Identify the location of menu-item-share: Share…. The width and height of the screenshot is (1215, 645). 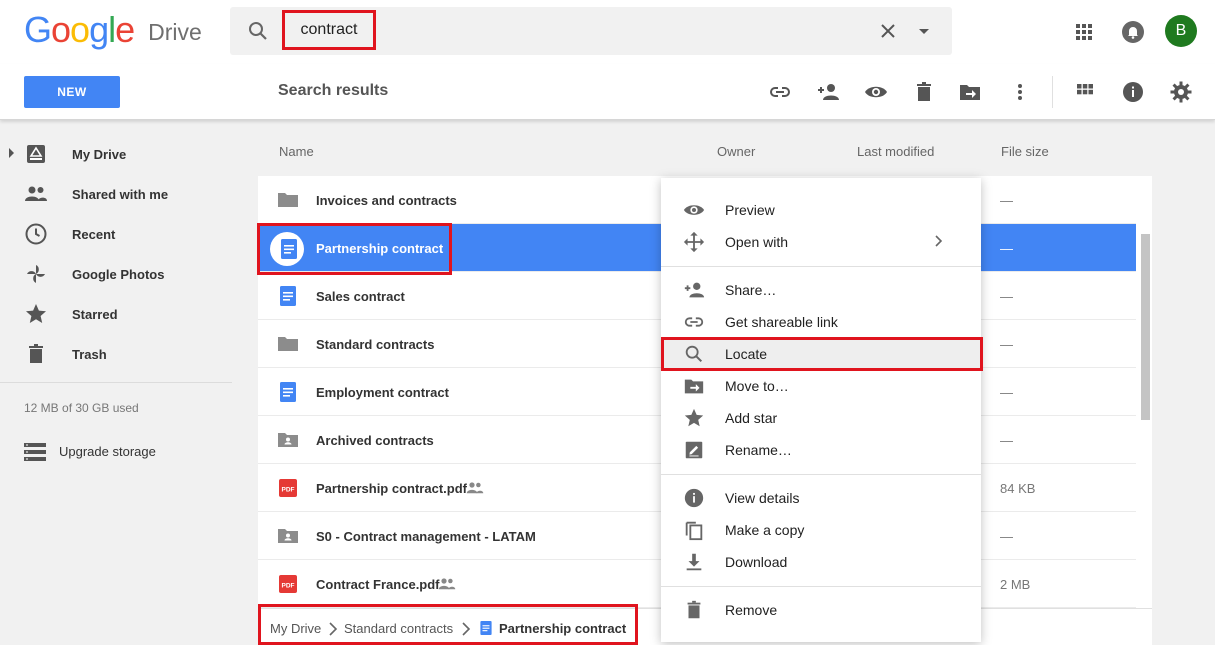
(821, 290).